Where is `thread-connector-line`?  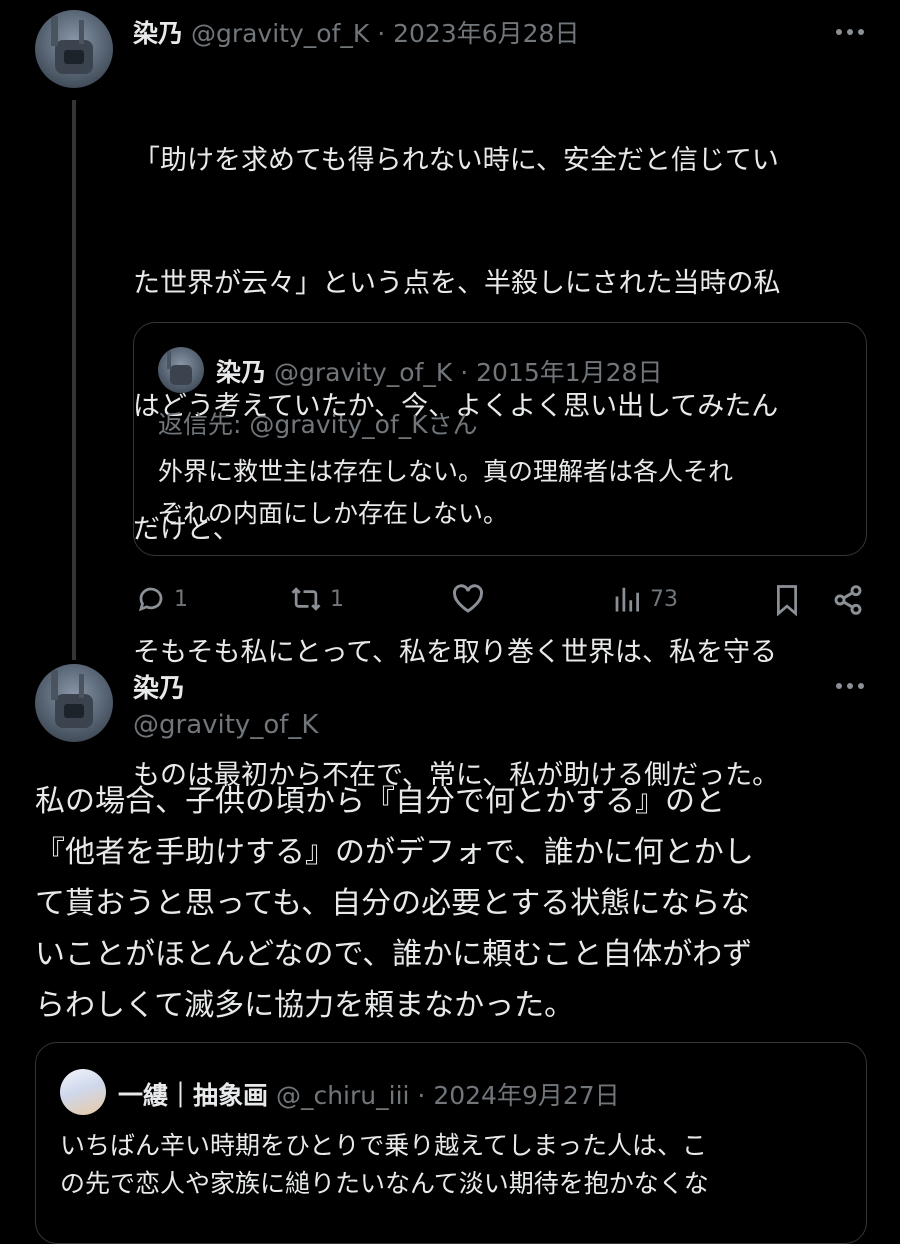
thread-connector-line is located at coordinates (74, 380).